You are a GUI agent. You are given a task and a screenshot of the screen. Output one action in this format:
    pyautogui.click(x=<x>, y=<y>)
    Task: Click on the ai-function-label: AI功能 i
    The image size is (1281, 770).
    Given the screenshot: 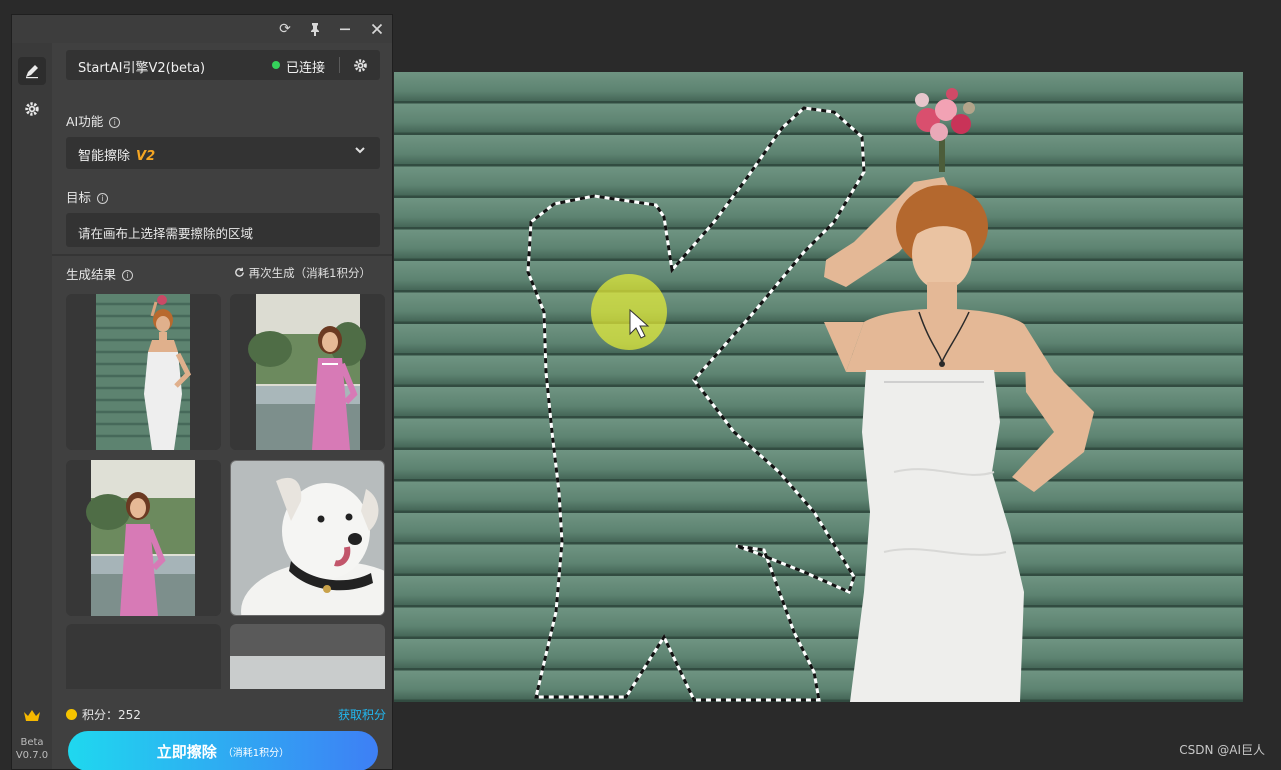 What is the action you would take?
    pyautogui.click(x=93, y=120)
    